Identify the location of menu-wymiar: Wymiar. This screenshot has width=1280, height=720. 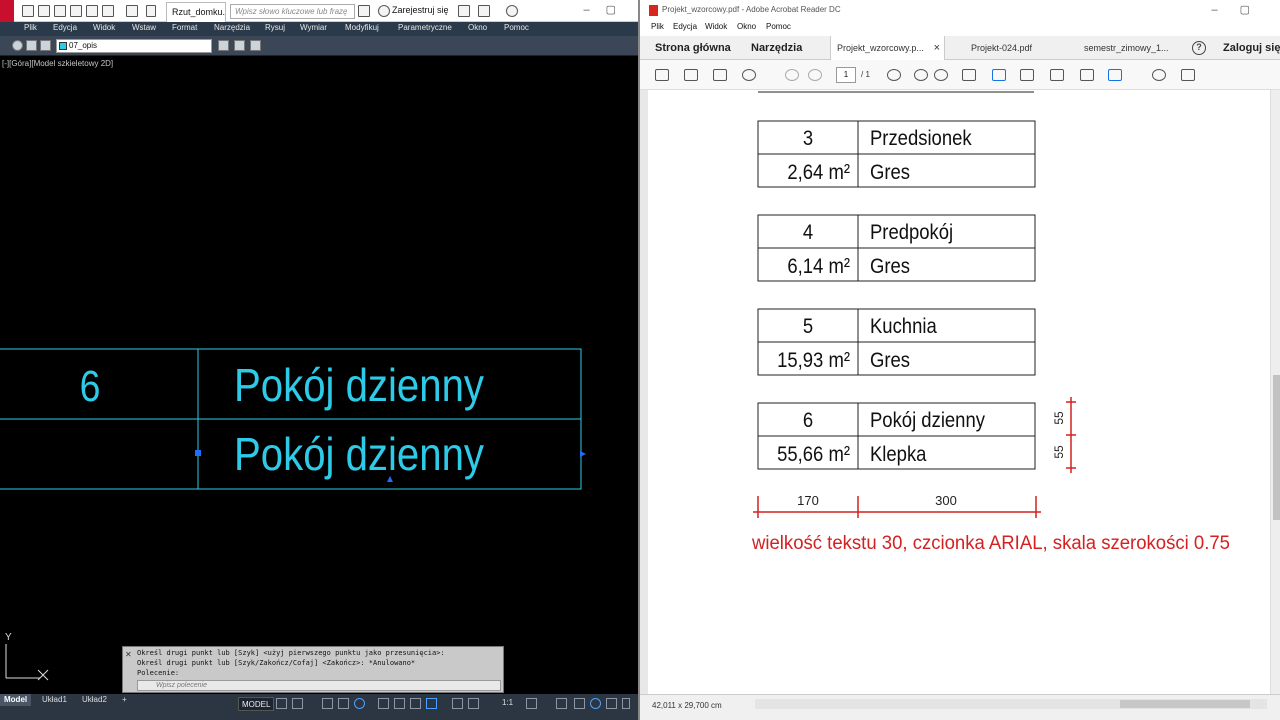
(313, 27).